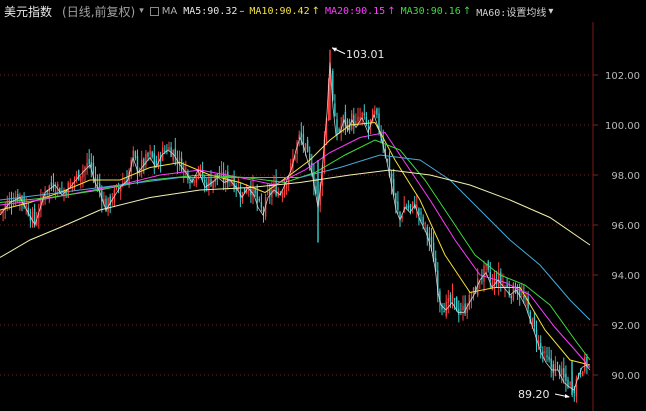 The image size is (646, 411). I want to click on ma10-value: MA10:90.42, so click(279, 11).